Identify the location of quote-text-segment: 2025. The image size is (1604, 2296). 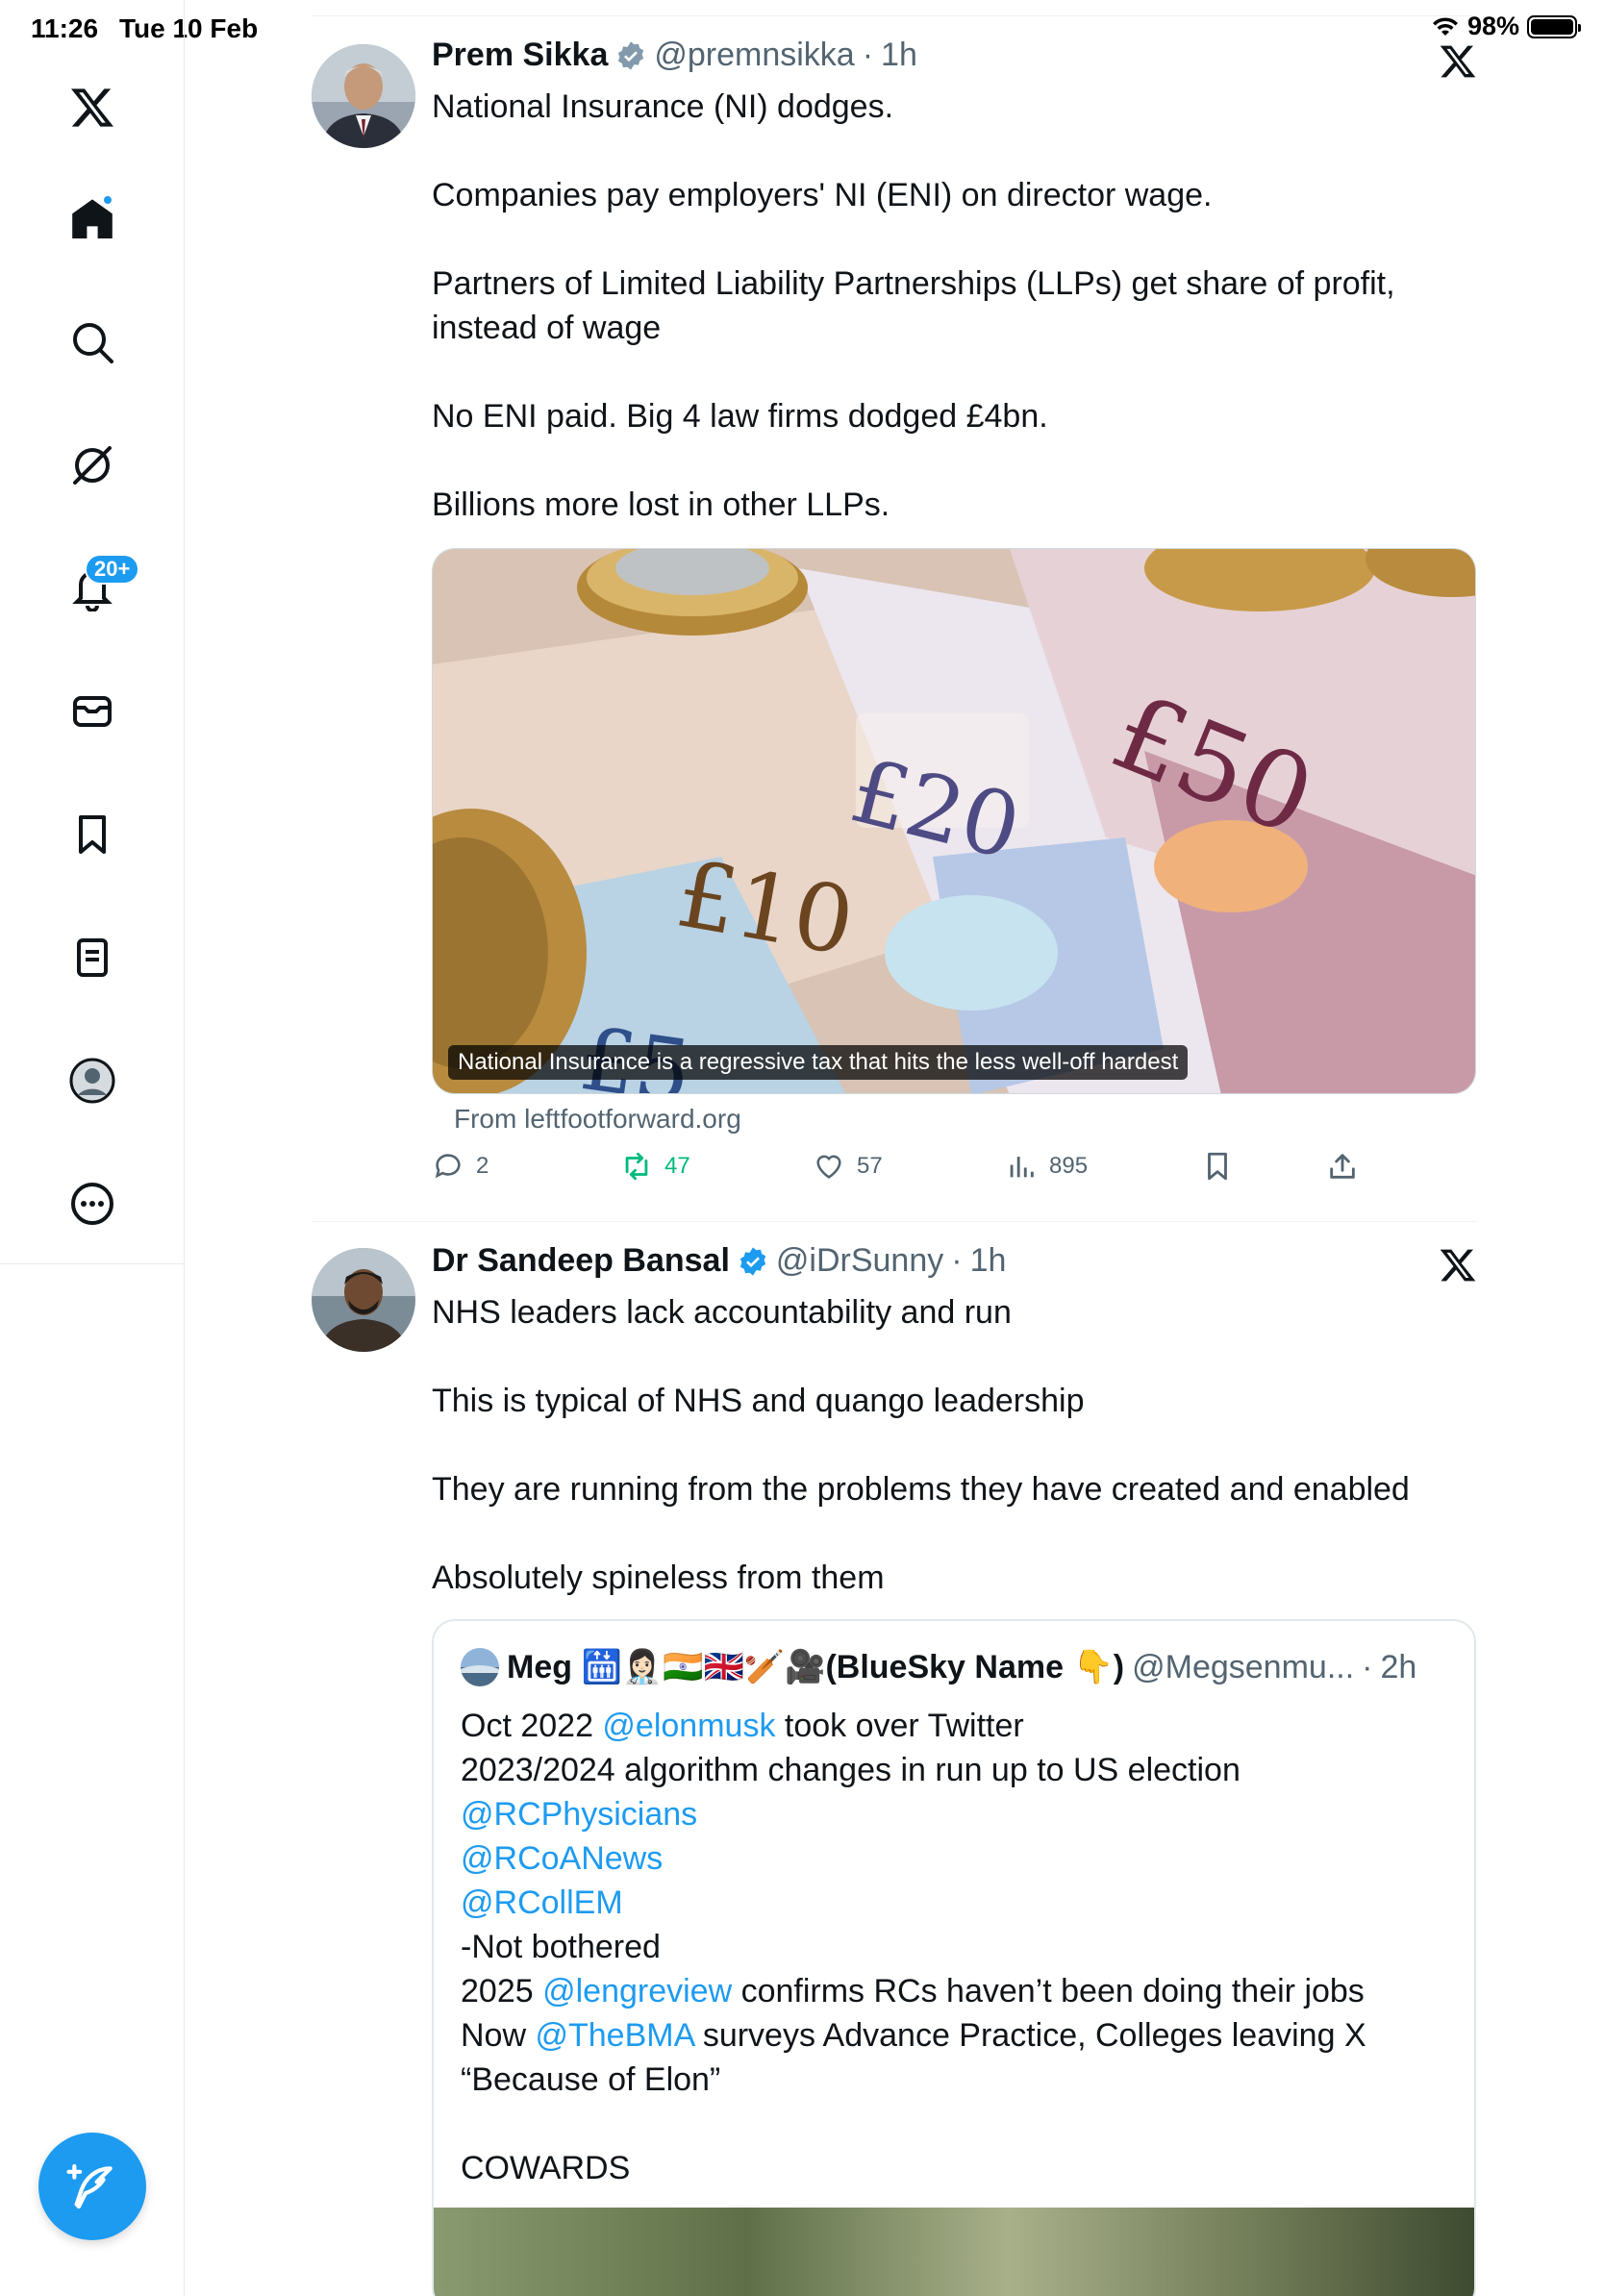
(502, 1991).